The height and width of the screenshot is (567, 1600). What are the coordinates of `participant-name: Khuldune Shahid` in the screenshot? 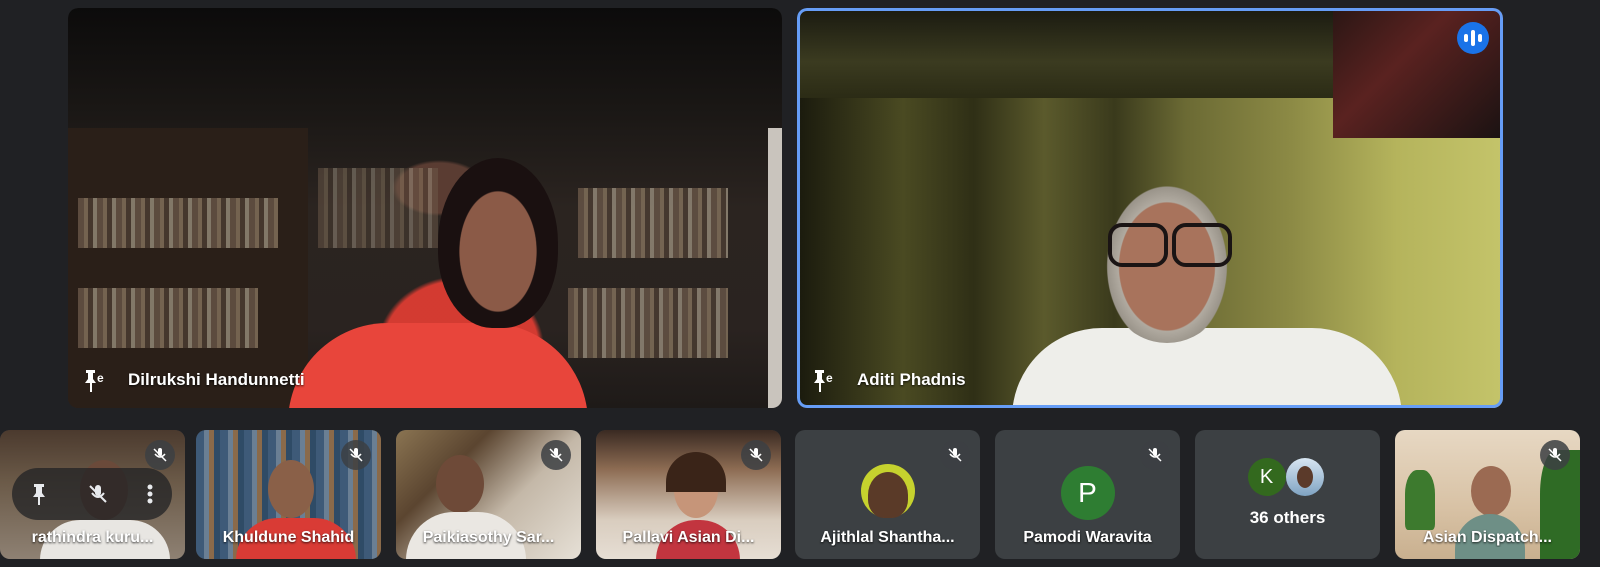 It's located at (288, 537).